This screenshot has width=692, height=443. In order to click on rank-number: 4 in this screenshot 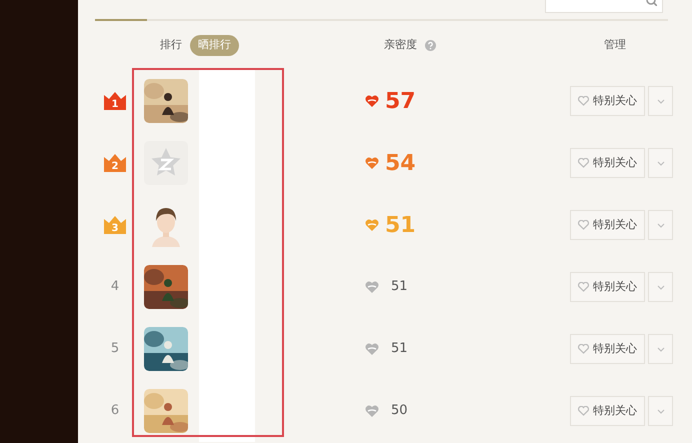, I will do `click(115, 287)`.